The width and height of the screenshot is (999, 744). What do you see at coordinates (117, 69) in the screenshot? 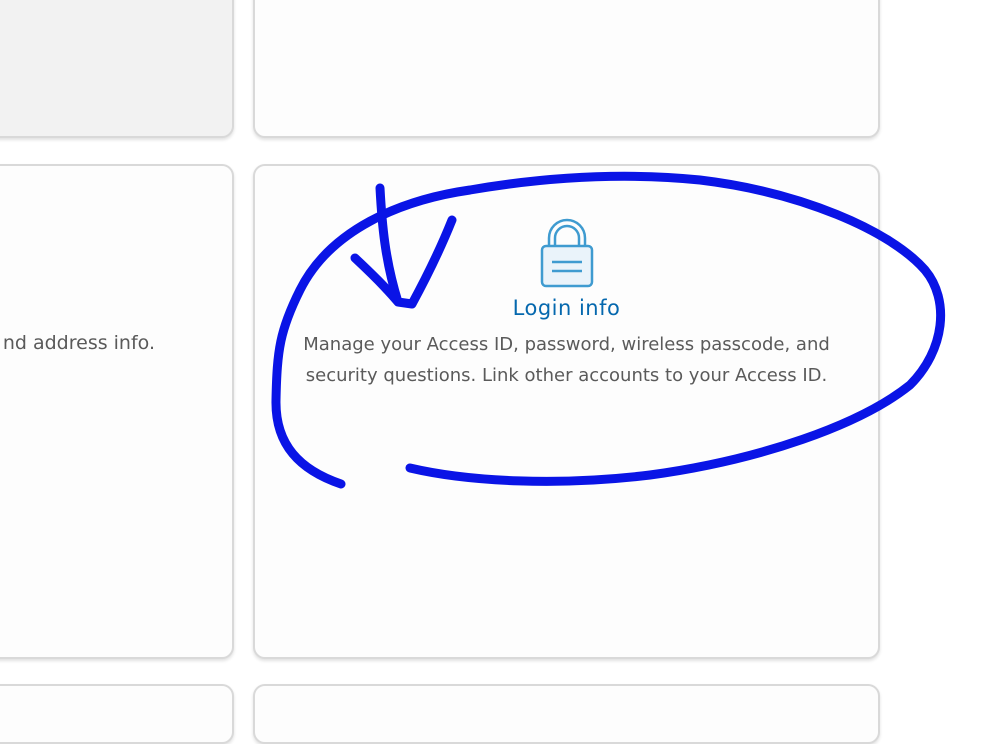
I see `account-card-top-left` at bounding box center [117, 69].